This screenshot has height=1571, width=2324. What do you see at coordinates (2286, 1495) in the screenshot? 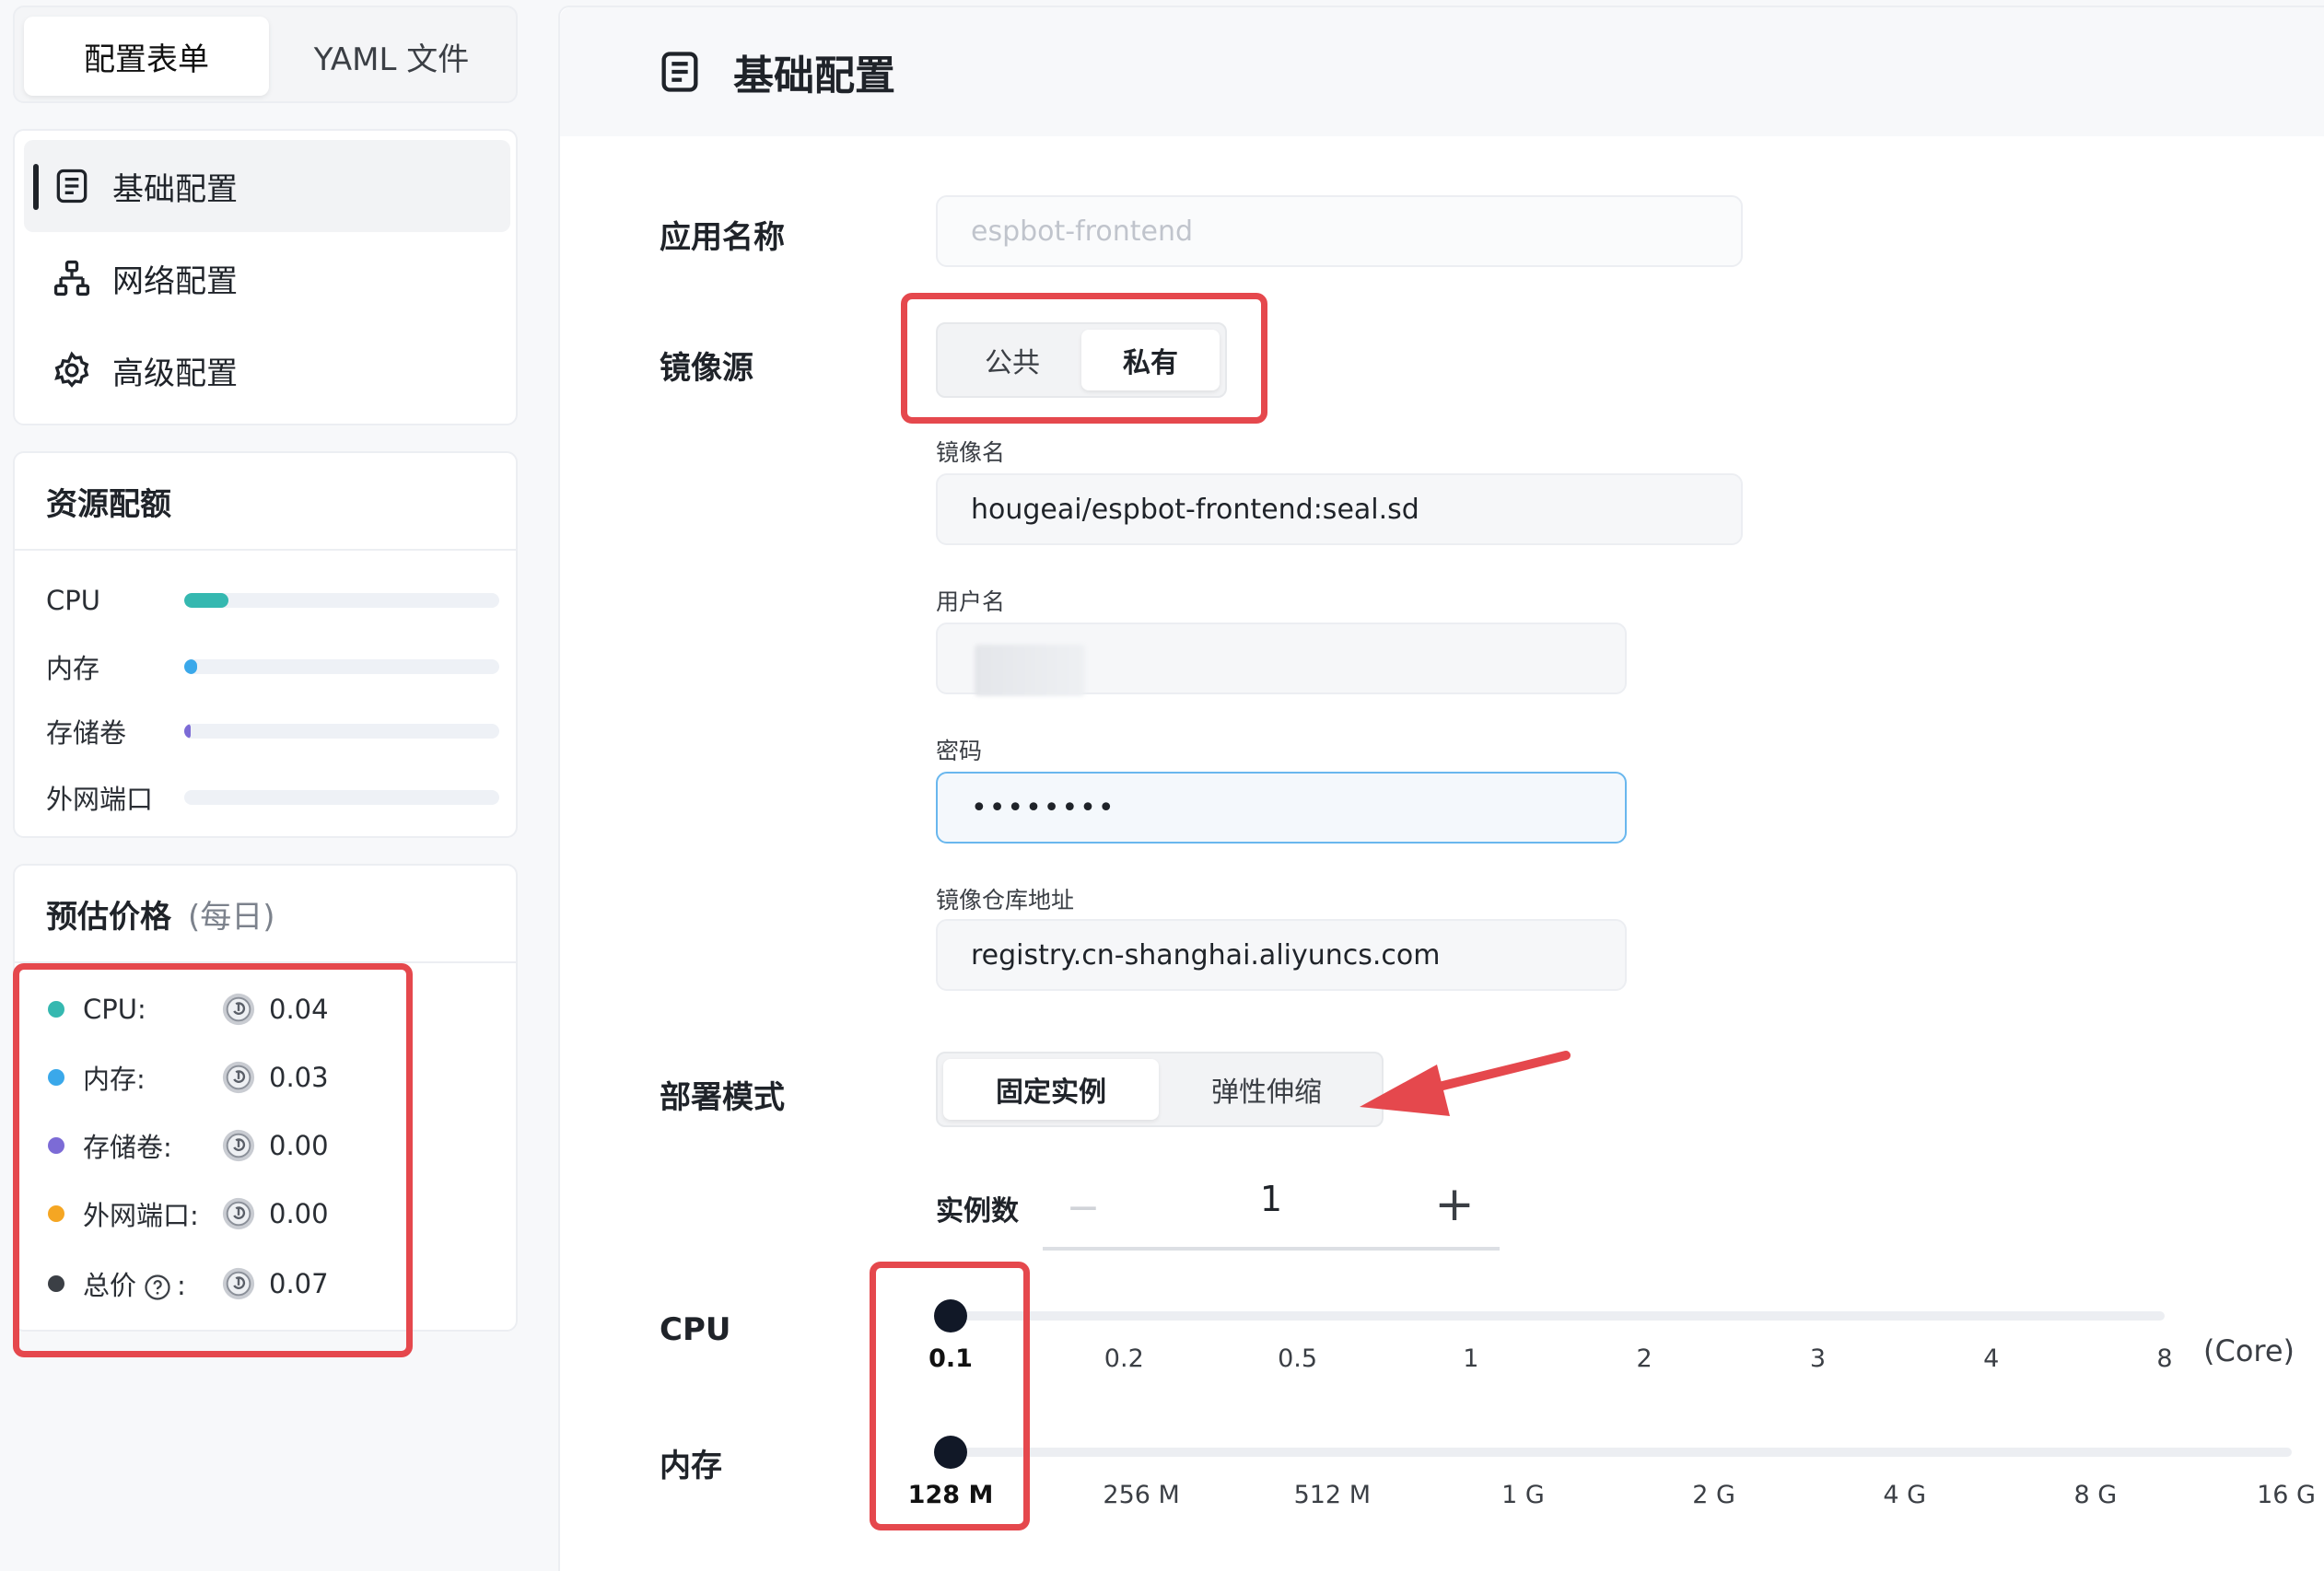
I see `memory-slider-tick: 16 G` at bounding box center [2286, 1495].